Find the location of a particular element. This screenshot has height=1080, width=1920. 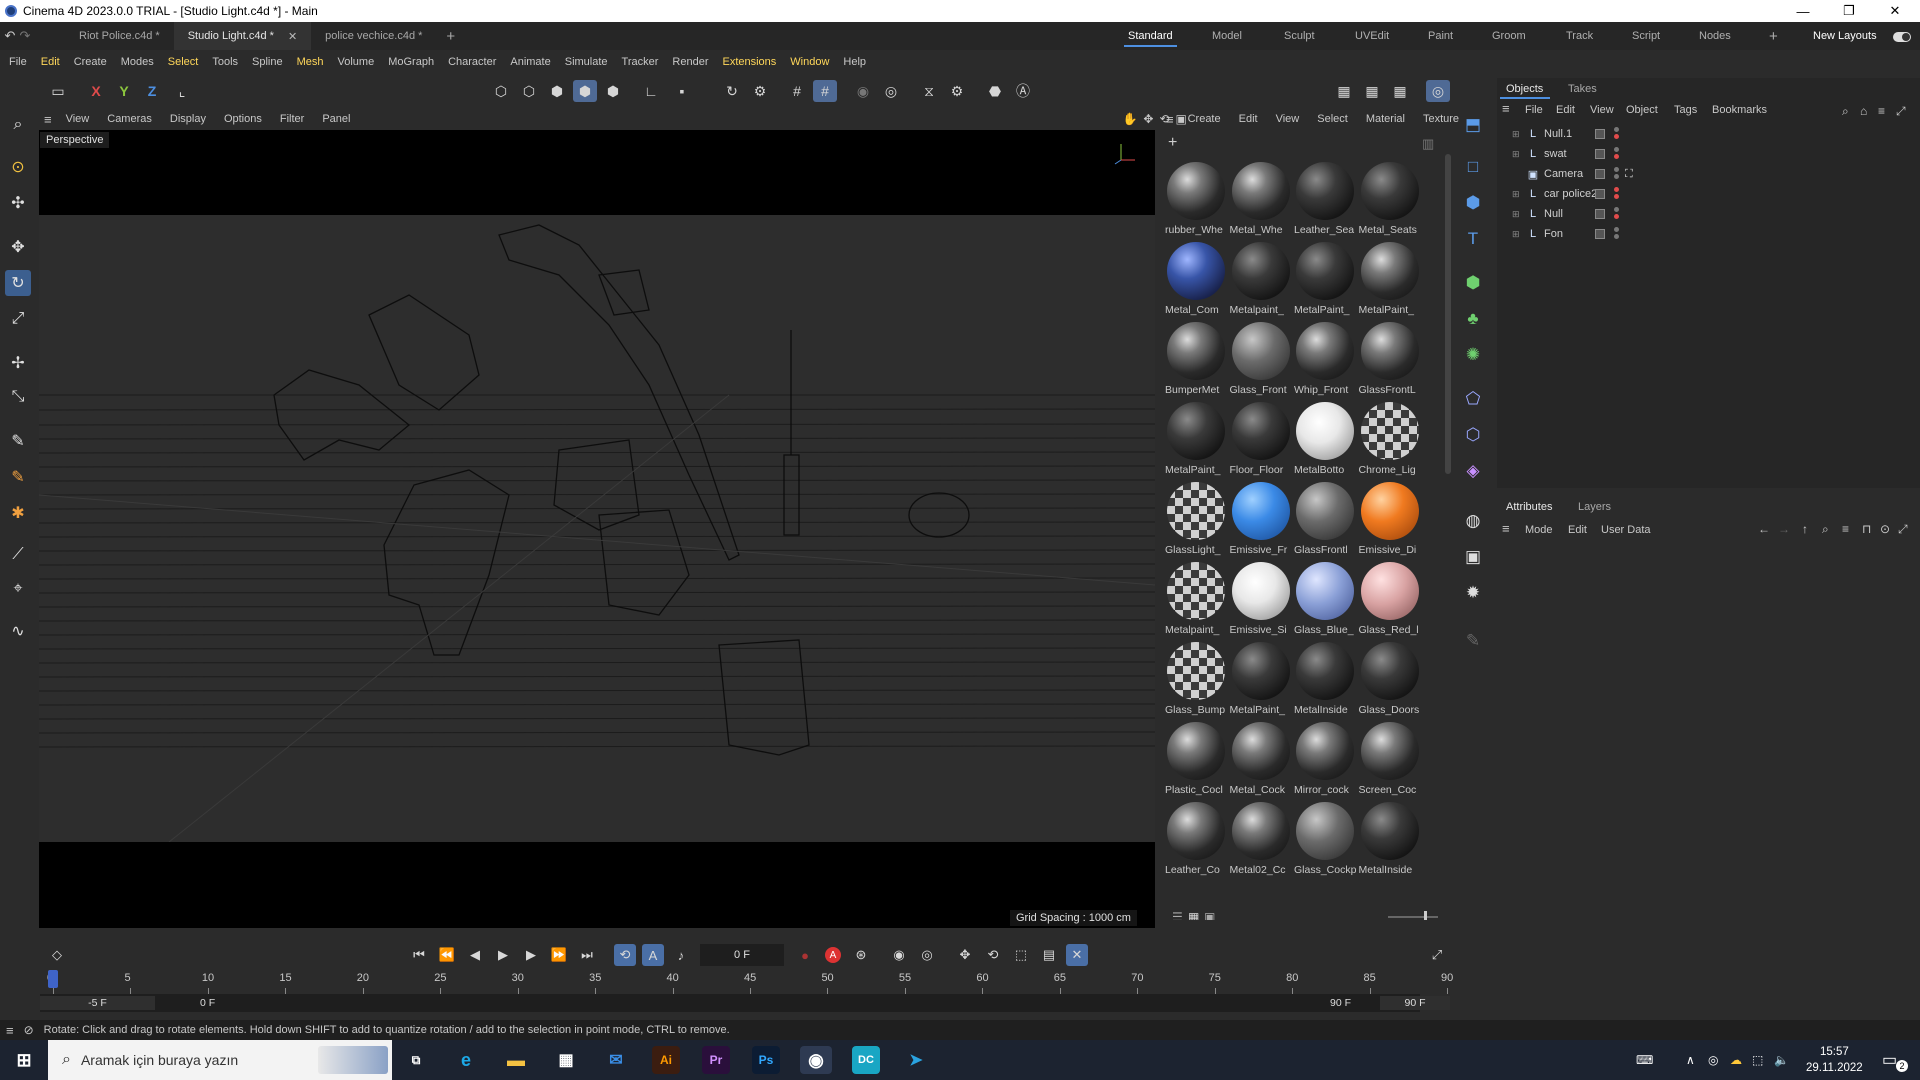

previous-key-icon: ⏪ is located at coordinates (447, 955).